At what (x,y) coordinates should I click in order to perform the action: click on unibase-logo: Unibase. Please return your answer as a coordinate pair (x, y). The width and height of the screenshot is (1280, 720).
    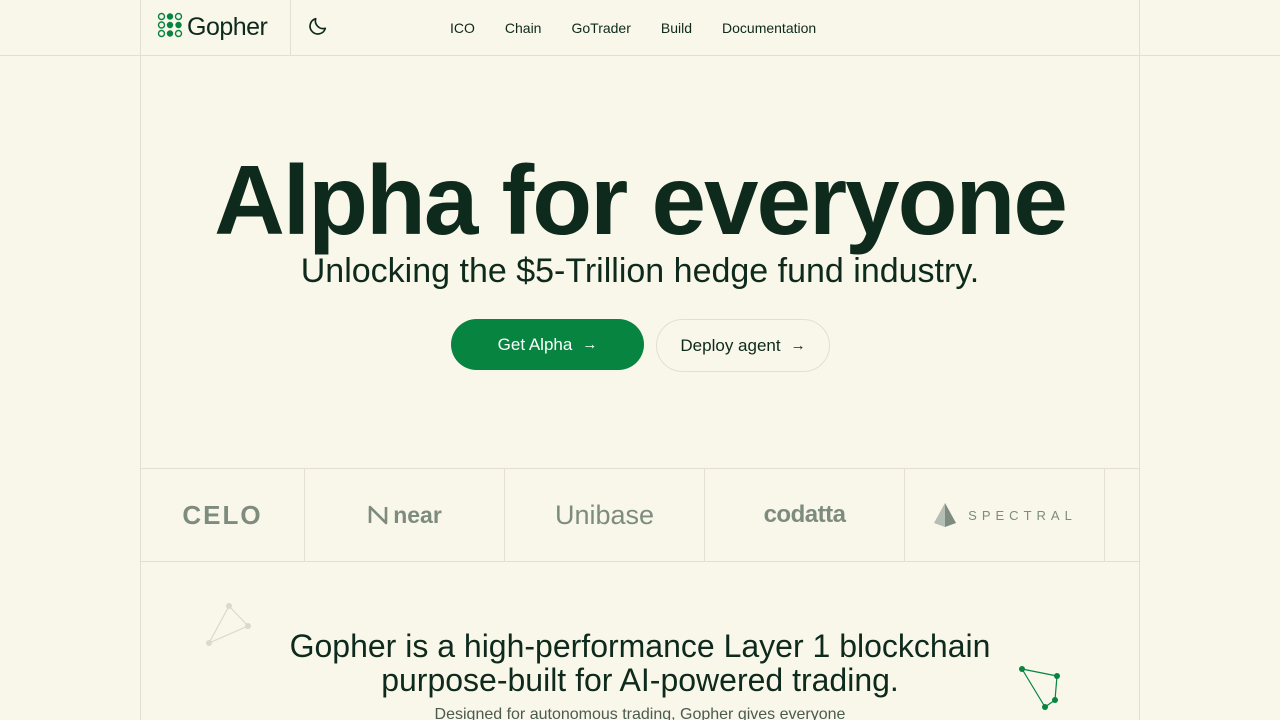
    Looking at the image, I should click on (604, 514).